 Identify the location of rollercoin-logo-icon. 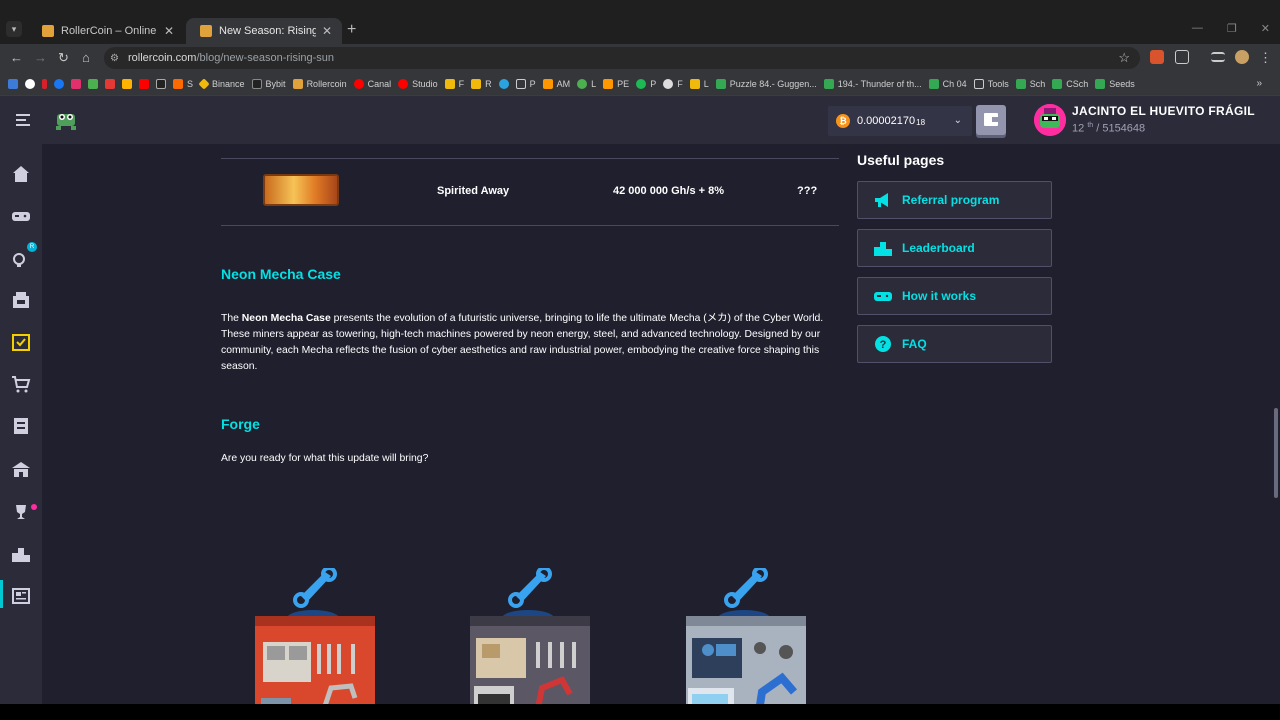
(66, 121).